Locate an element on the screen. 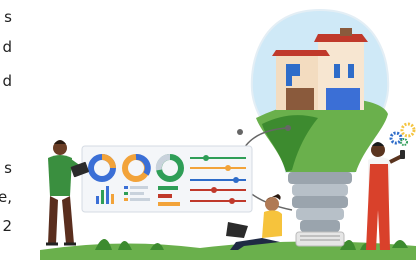  phone-icon is located at coordinates (402, 154).